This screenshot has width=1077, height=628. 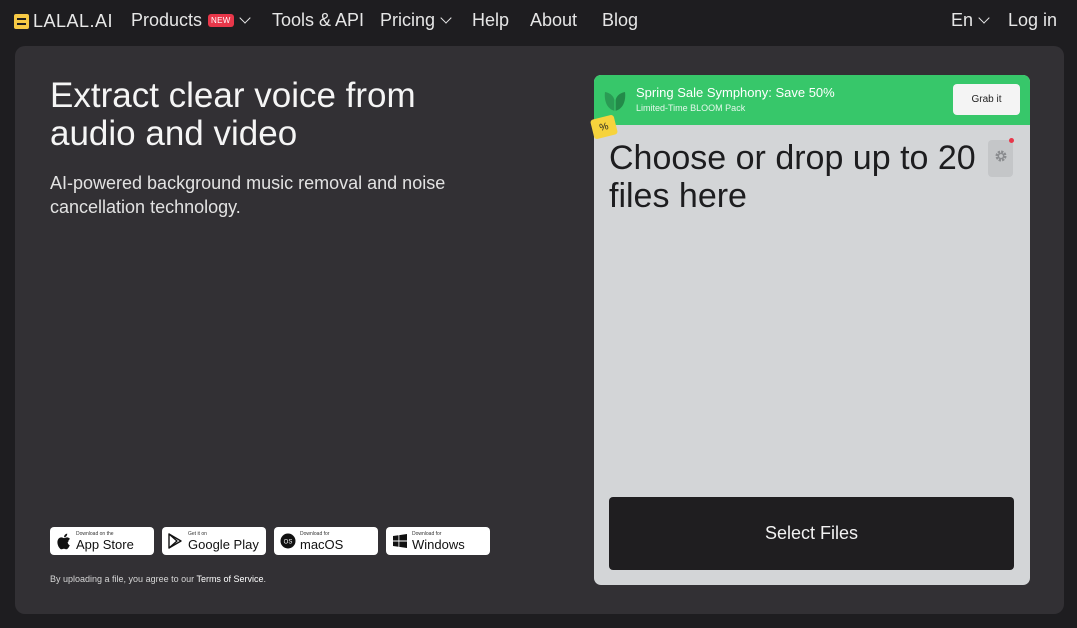 What do you see at coordinates (735, 92) in the screenshot?
I see `promo-title: Spring Sale Symphony: Save 50%` at bounding box center [735, 92].